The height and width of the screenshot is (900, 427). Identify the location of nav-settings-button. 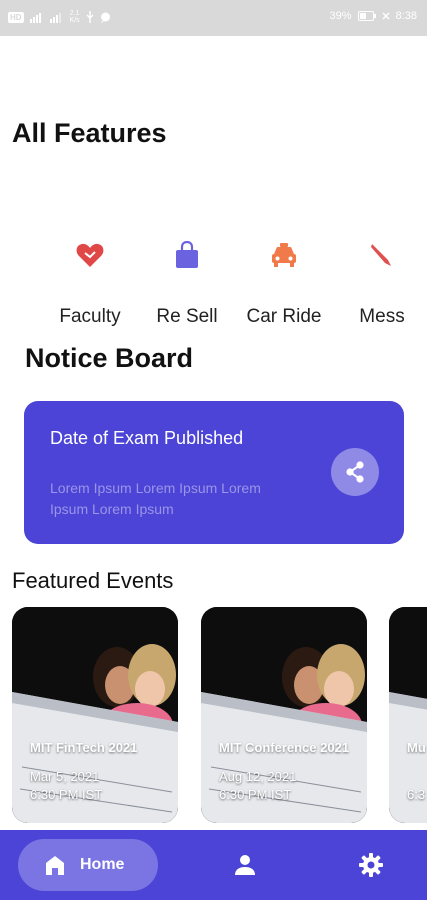
(371, 865).